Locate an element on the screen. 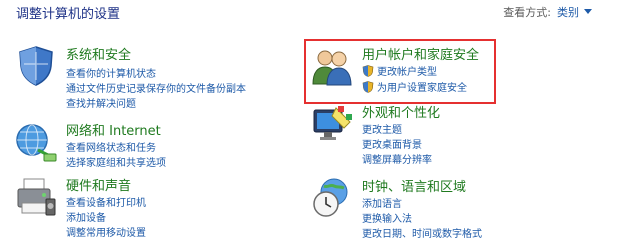  link-screen-resolution: 调整屏幕分辨率 is located at coordinates (397, 158).